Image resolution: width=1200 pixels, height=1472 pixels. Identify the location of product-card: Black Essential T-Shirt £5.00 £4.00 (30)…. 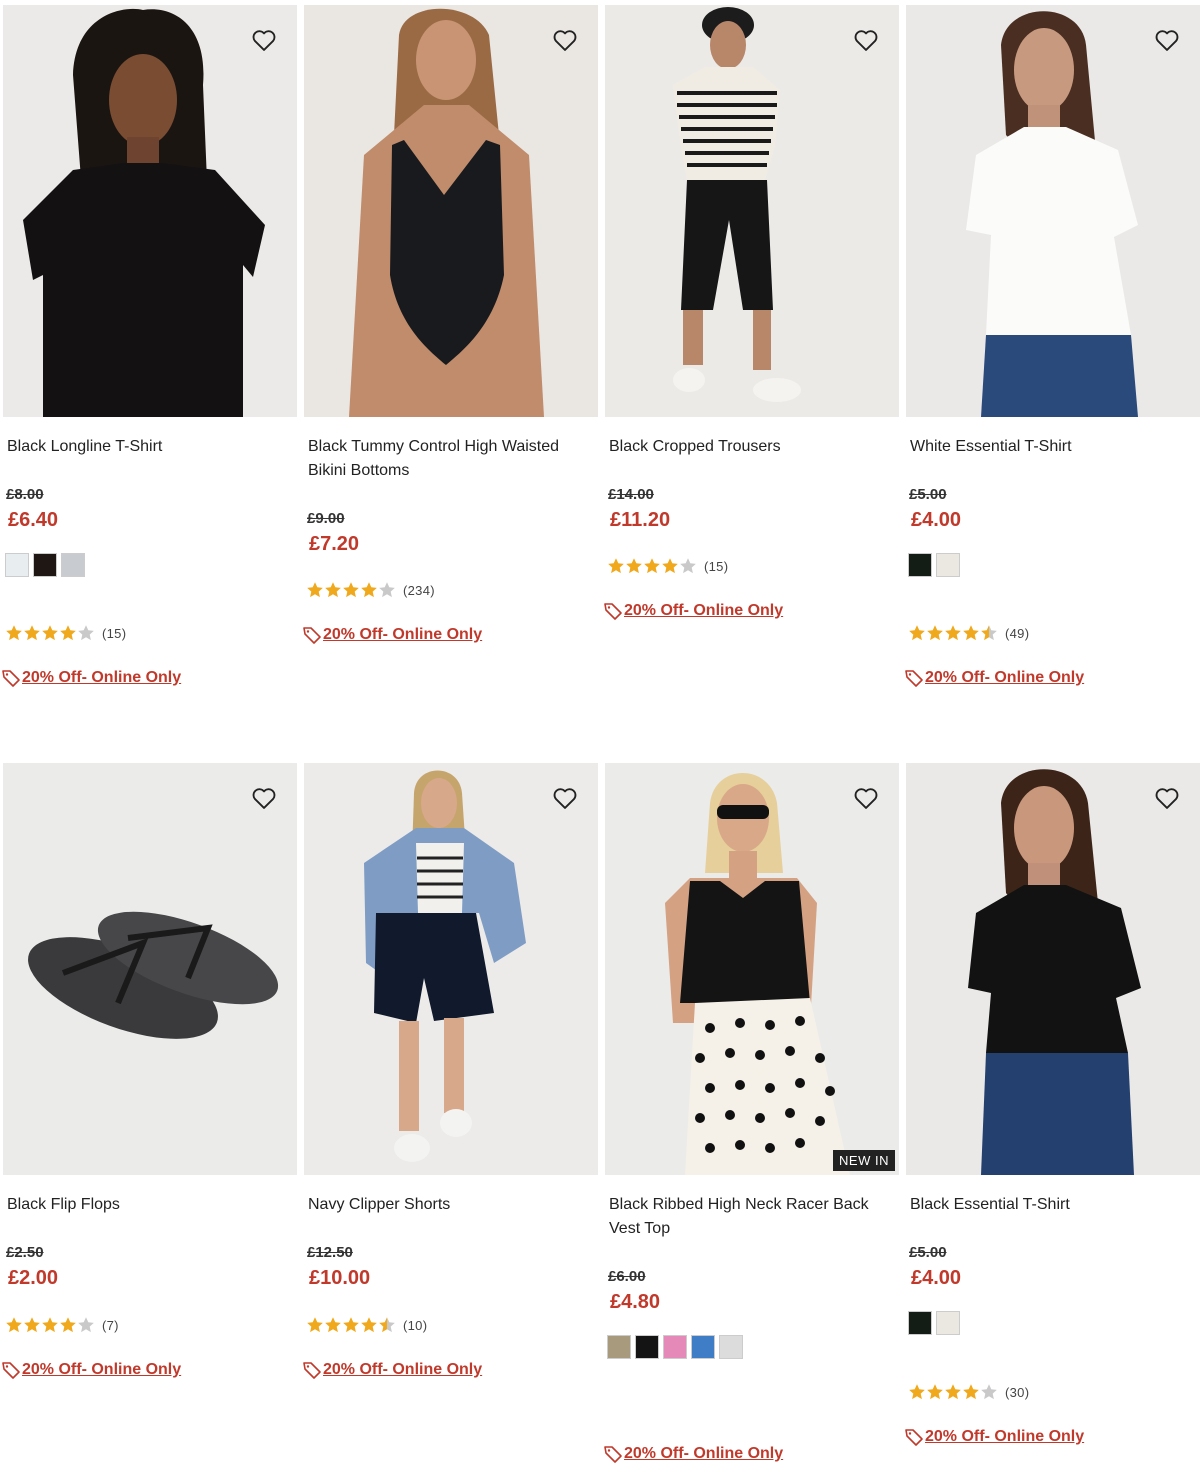
(1052, 1113).